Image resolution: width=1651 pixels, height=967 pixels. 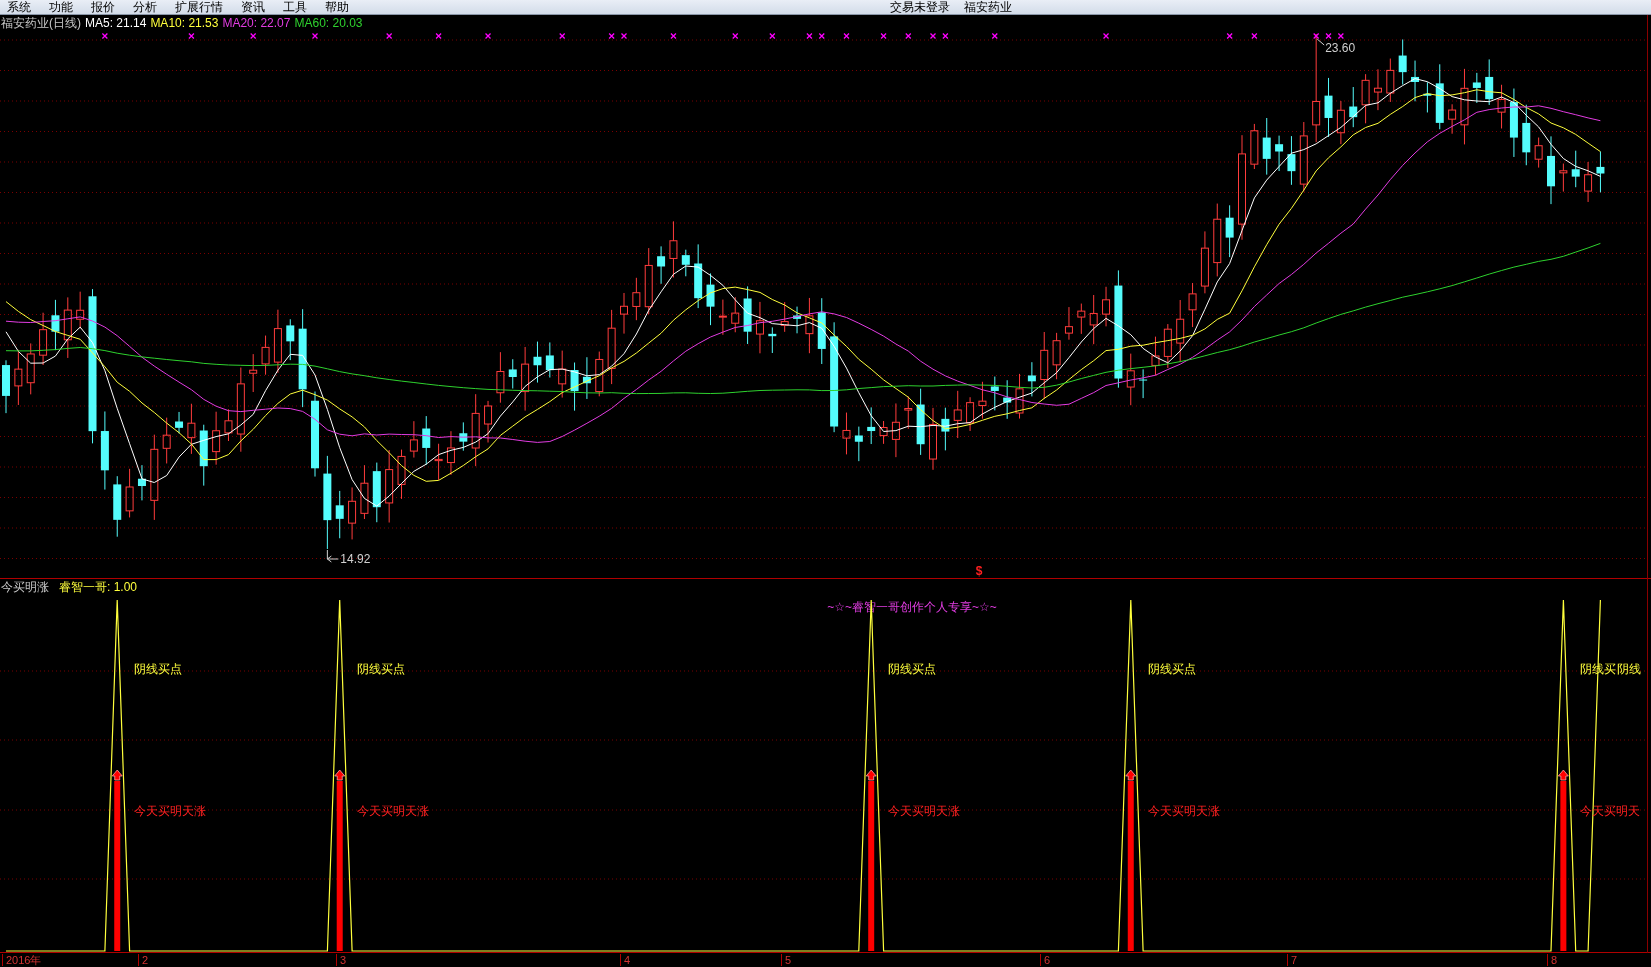 I want to click on leader-line, so click(x=1320, y=42).